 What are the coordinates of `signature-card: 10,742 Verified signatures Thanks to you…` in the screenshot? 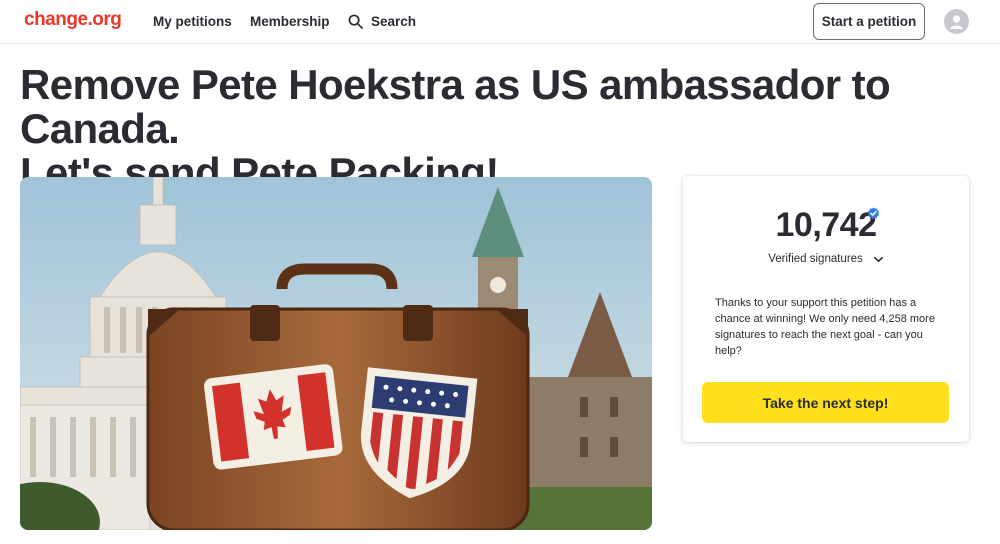 It's located at (826, 309).